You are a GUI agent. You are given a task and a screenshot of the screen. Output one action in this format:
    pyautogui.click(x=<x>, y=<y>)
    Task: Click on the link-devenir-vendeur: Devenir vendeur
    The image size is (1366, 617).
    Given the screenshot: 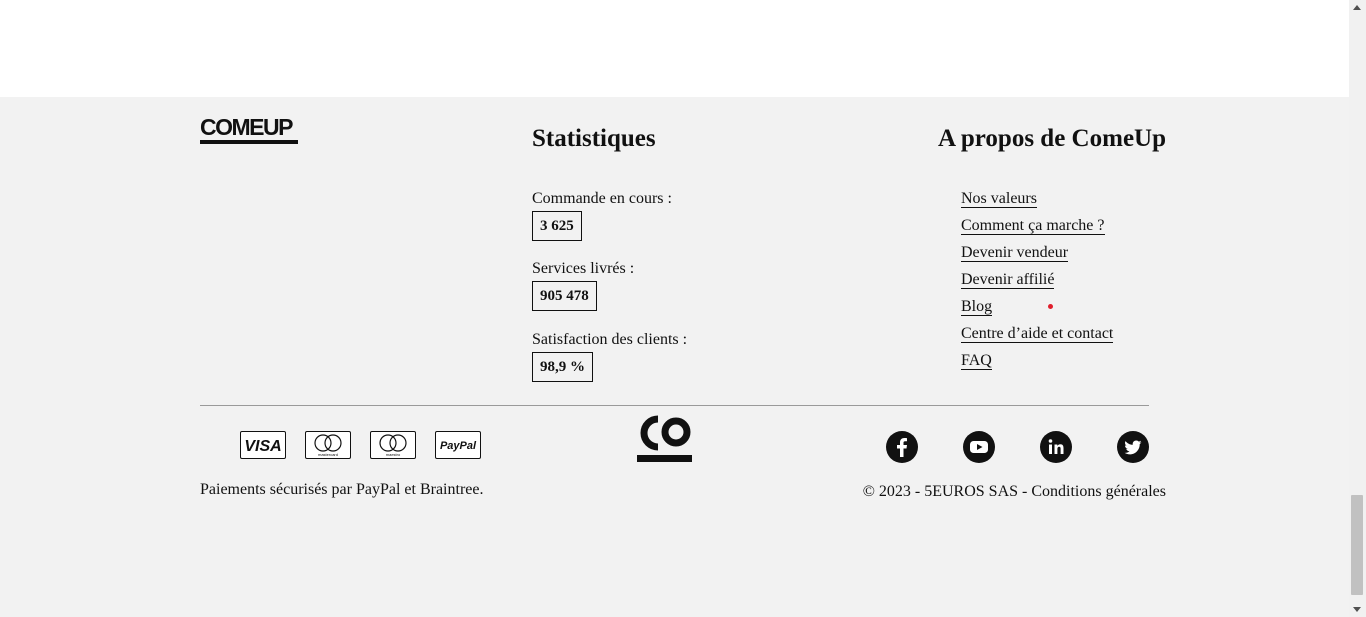 What is the action you would take?
    pyautogui.click(x=1015, y=253)
    